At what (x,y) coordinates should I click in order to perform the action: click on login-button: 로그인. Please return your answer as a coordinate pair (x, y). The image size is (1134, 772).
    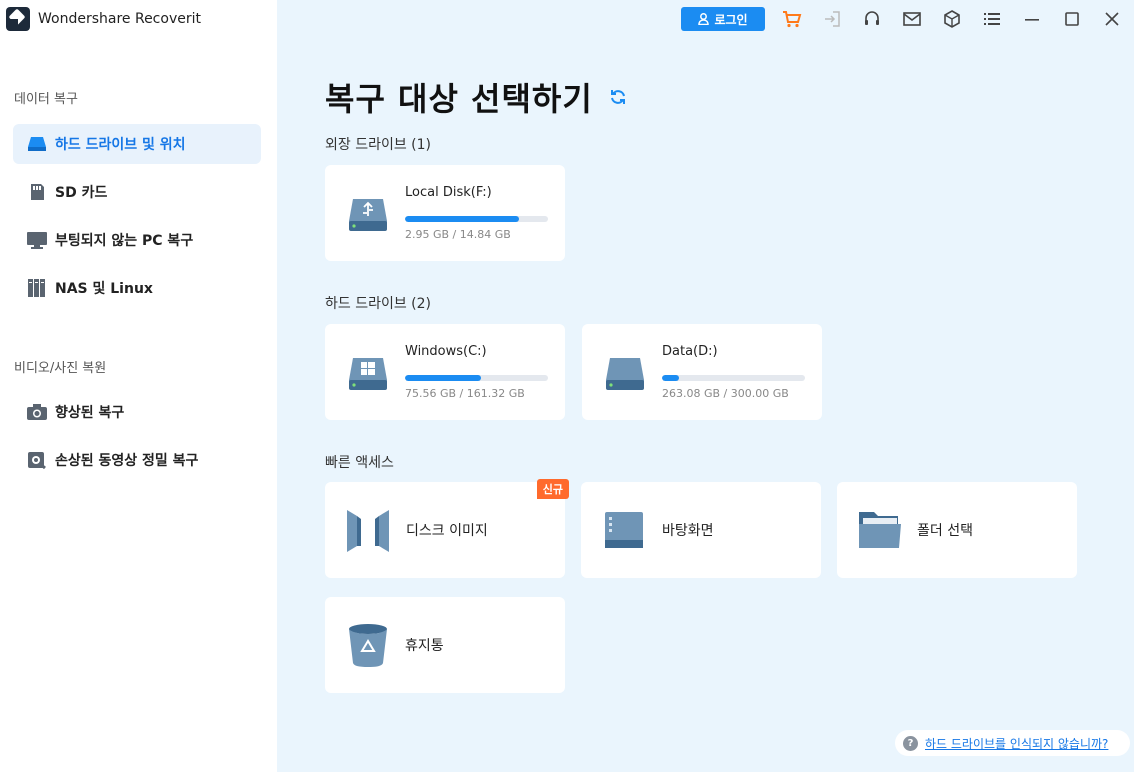
    Looking at the image, I should click on (723, 19).